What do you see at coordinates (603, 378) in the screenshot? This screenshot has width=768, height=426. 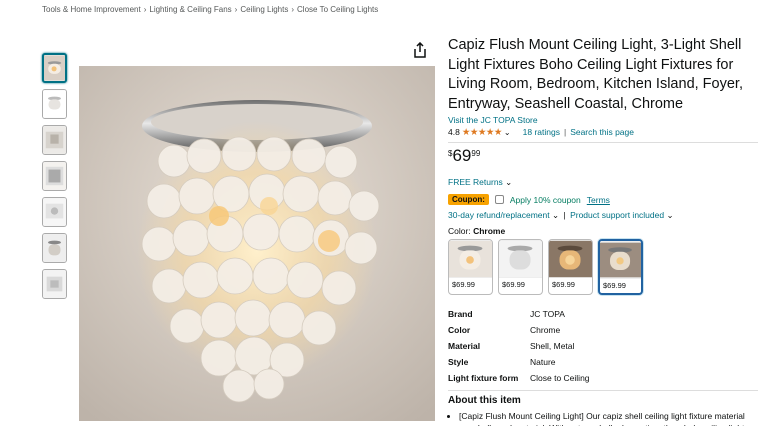 I see `spec-row: Light fixture form Close to Ceiling` at bounding box center [603, 378].